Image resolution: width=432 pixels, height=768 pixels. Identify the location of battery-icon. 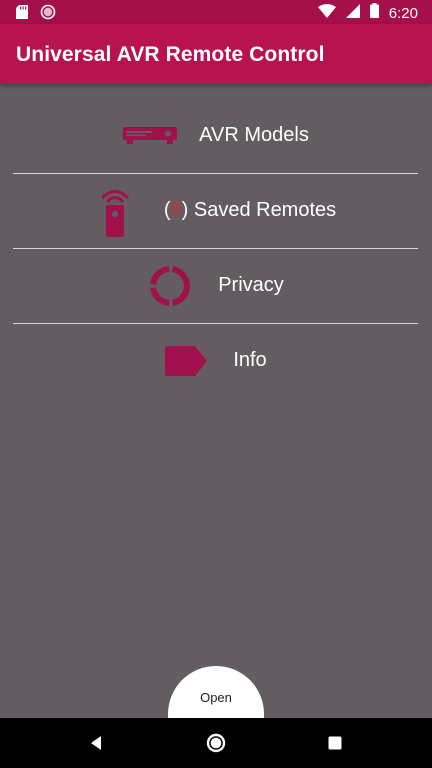
(374, 13).